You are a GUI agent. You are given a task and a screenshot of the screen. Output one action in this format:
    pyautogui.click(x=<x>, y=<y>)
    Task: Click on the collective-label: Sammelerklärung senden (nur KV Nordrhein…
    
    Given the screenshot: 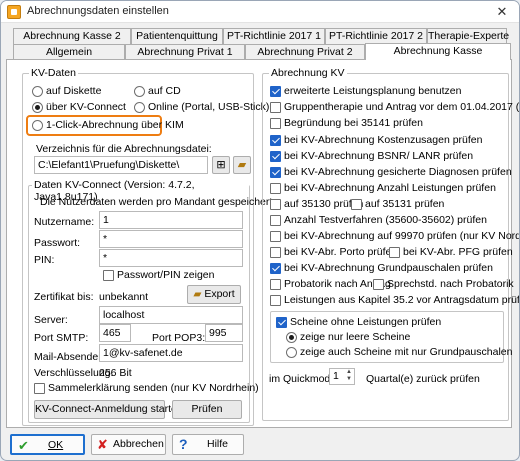 What is the action you would take?
    pyautogui.click(x=153, y=388)
    